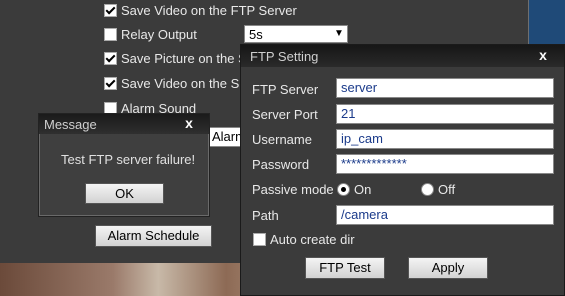 The image size is (565, 296). I want to click on server-port-input: 21, so click(445, 114).